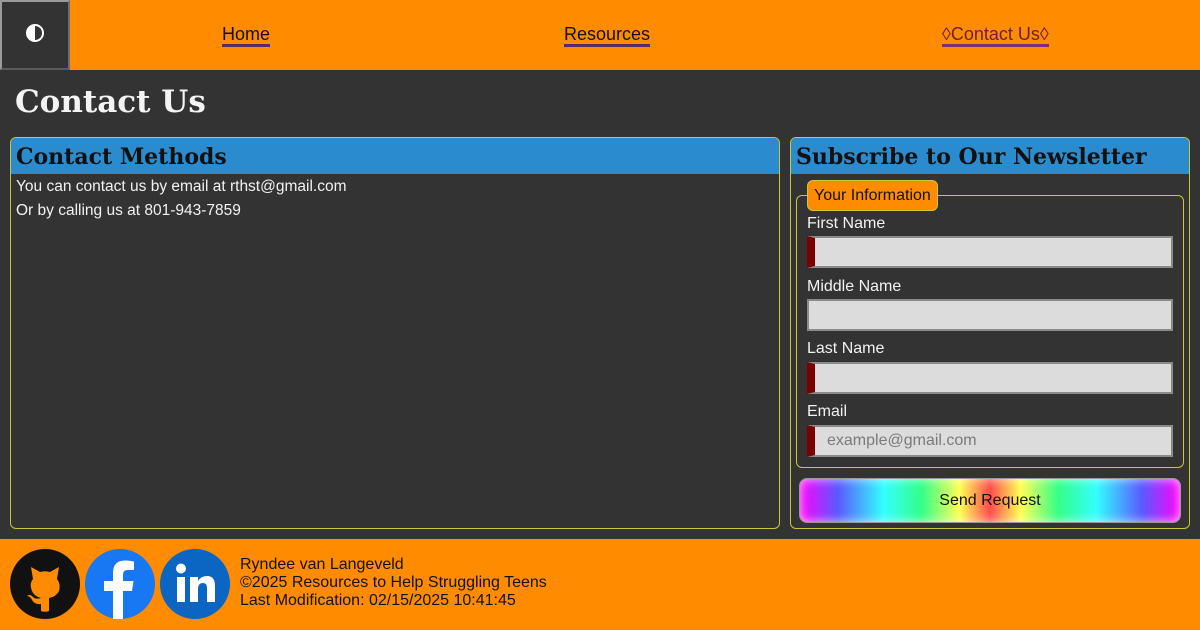 Image resolution: width=1200 pixels, height=630 pixels. Describe the element at coordinates (395, 156) in the screenshot. I see `contact-methods-heading: Contact Methods` at that location.